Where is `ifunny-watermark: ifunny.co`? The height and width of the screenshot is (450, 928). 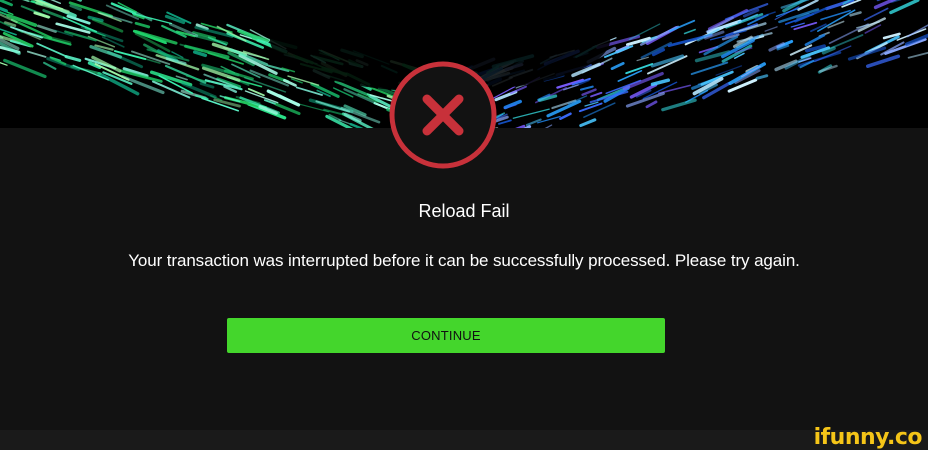
ifunny-watermark: ifunny.co is located at coordinates (868, 437).